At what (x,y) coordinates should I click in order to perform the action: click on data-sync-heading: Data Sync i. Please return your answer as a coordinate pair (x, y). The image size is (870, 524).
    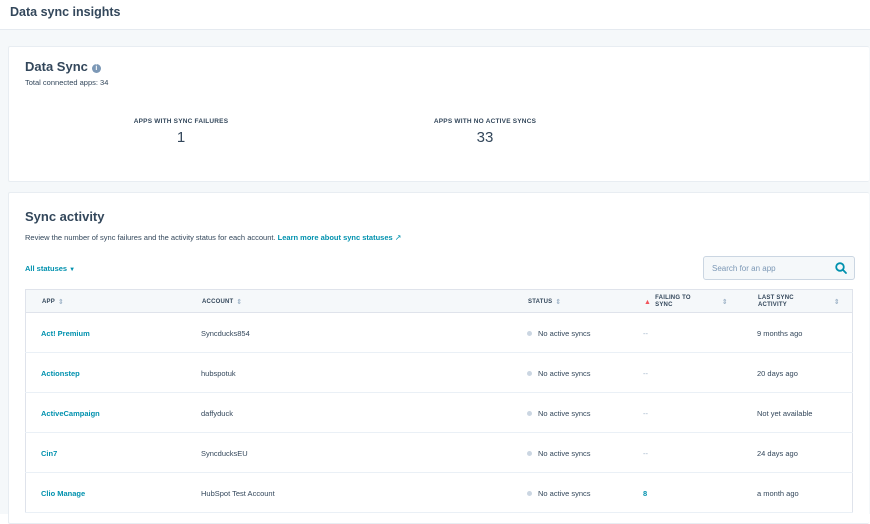
    Looking at the image, I should click on (63, 66).